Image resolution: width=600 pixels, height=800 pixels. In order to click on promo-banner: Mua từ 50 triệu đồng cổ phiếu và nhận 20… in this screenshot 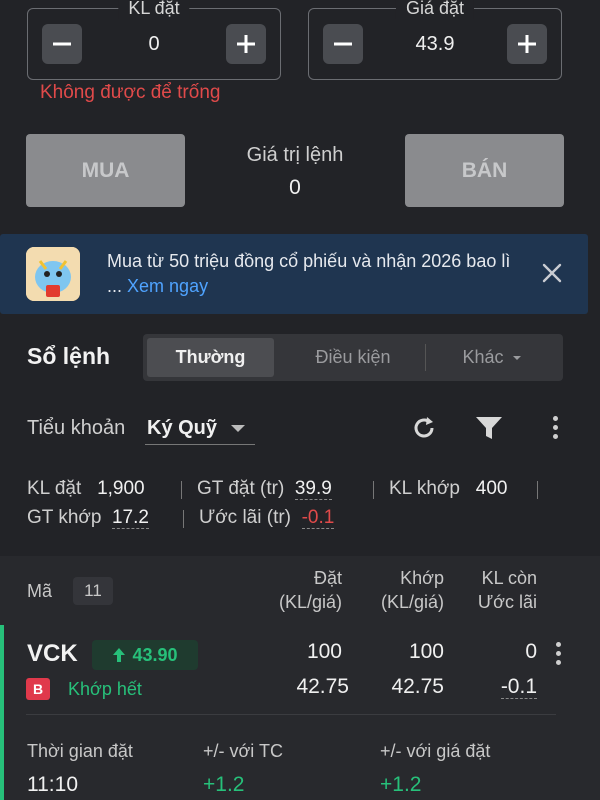, I will do `click(294, 274)`.